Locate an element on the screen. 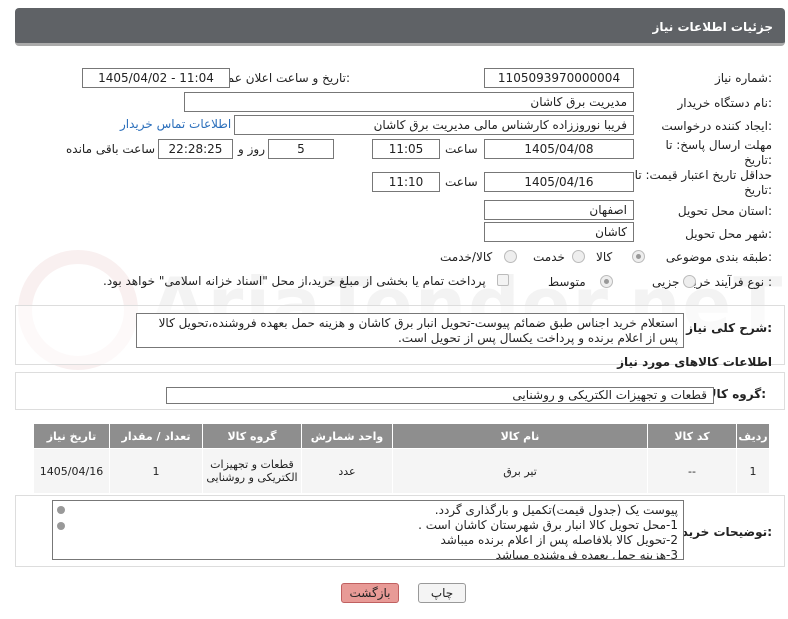  process-medium-radio is located at coordinates (606, 281).